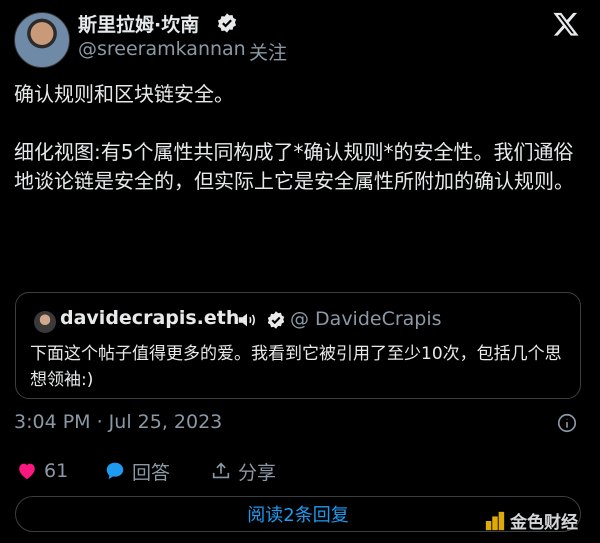 This screenshot has width=600, height=543. What do you see at coordinates (56, 471) in the screenshot?
I see `like-count: 61` at bounding box center [56, 471].